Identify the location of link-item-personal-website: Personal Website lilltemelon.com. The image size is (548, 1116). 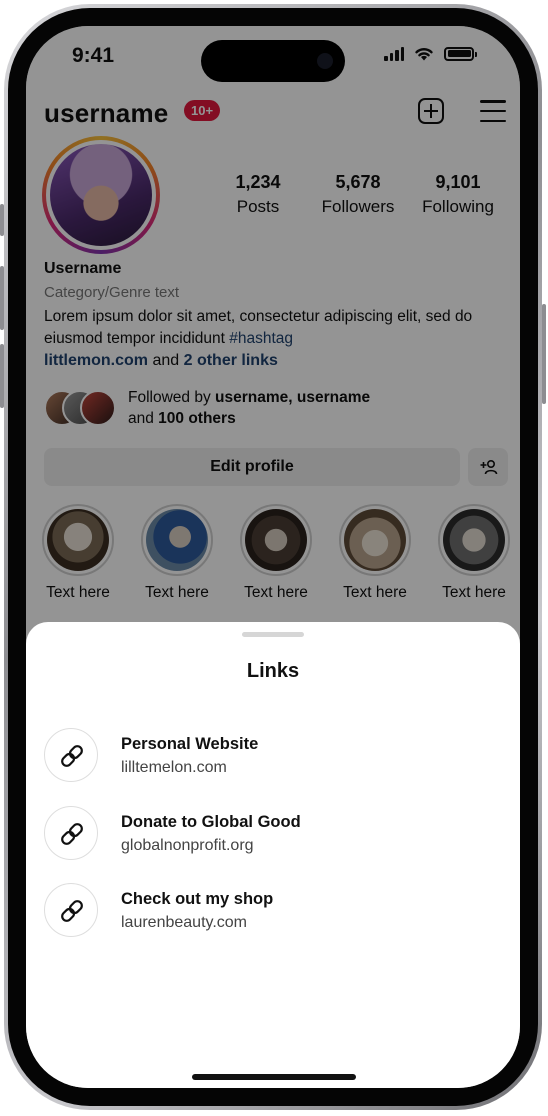
(274, 758).